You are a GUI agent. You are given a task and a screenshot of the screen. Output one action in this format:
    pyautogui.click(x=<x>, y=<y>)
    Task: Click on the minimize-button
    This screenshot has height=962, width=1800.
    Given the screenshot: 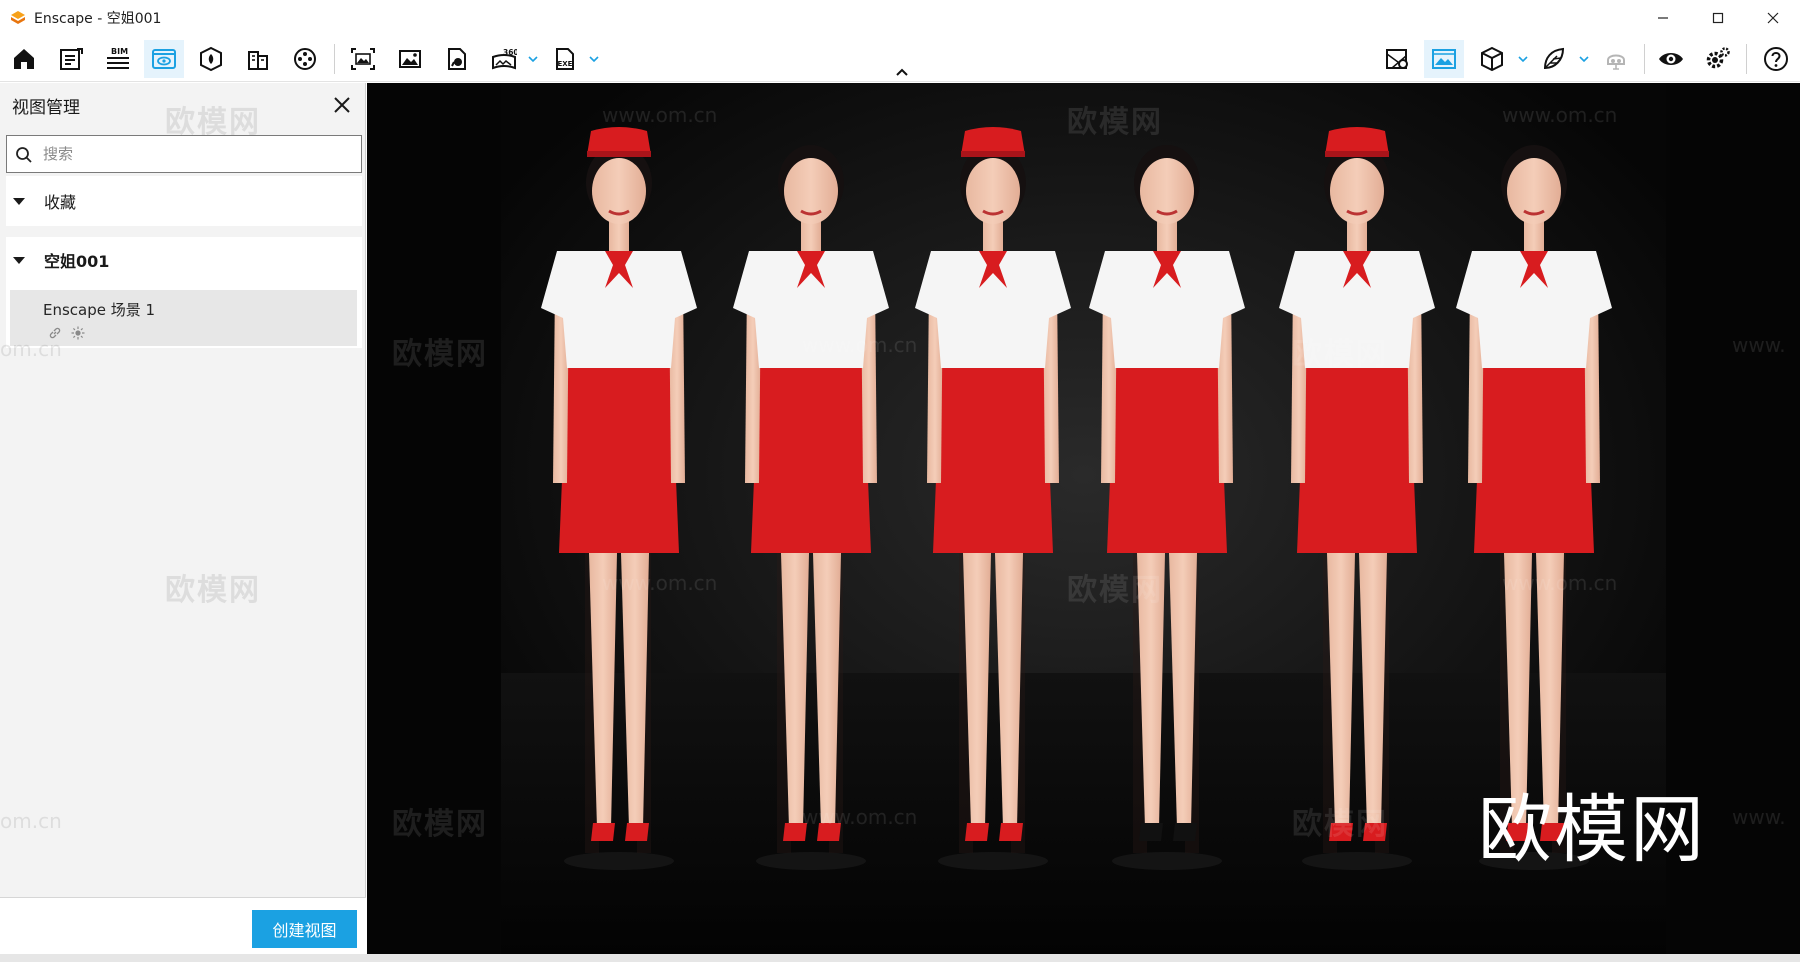 What is the action you would take?
    pyautogui.click(x=1662, y=18)
    